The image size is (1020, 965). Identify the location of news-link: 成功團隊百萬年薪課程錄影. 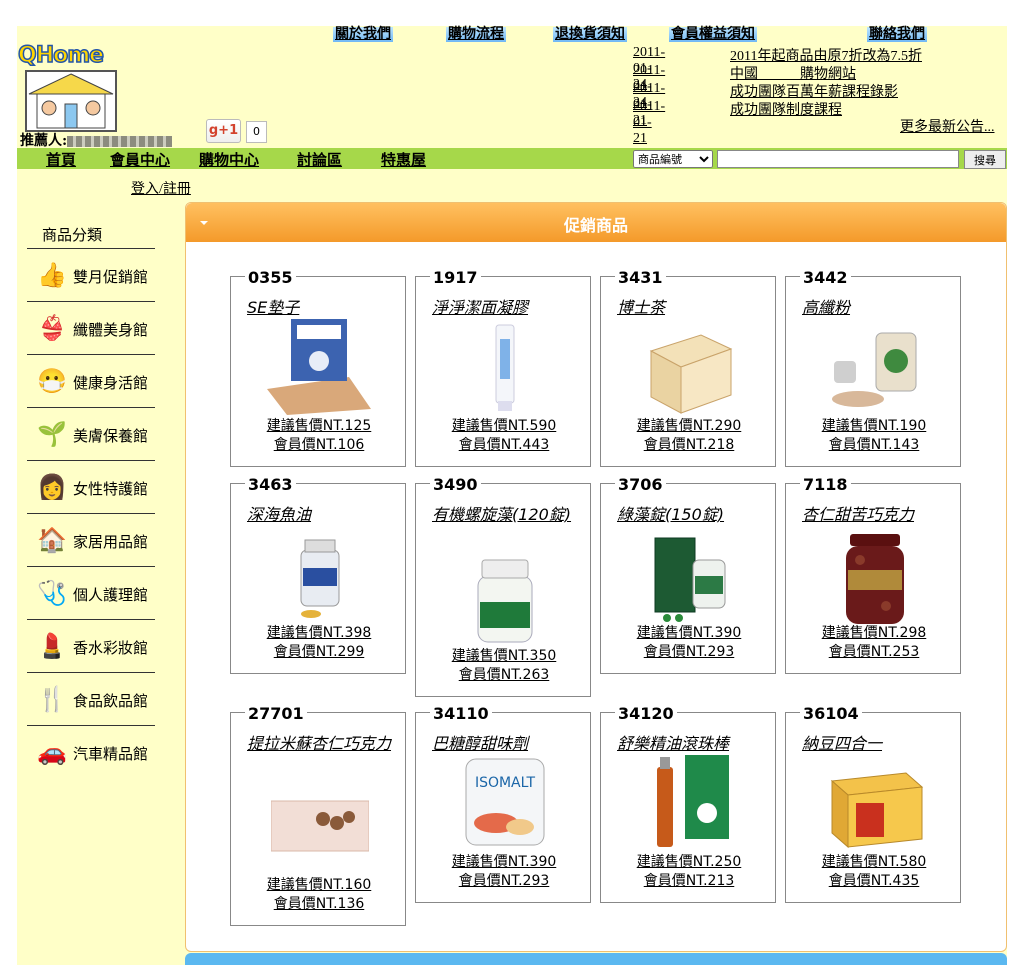
(814, 91).